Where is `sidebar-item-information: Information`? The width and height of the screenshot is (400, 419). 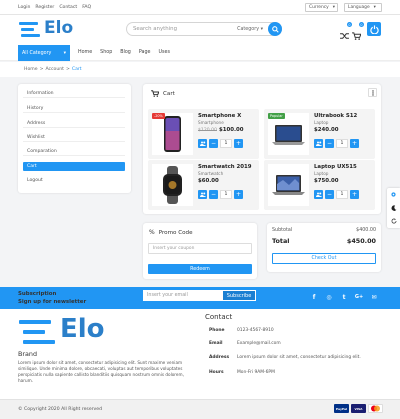 sidebar-item-information: Information is located at coordinates (74, 93).